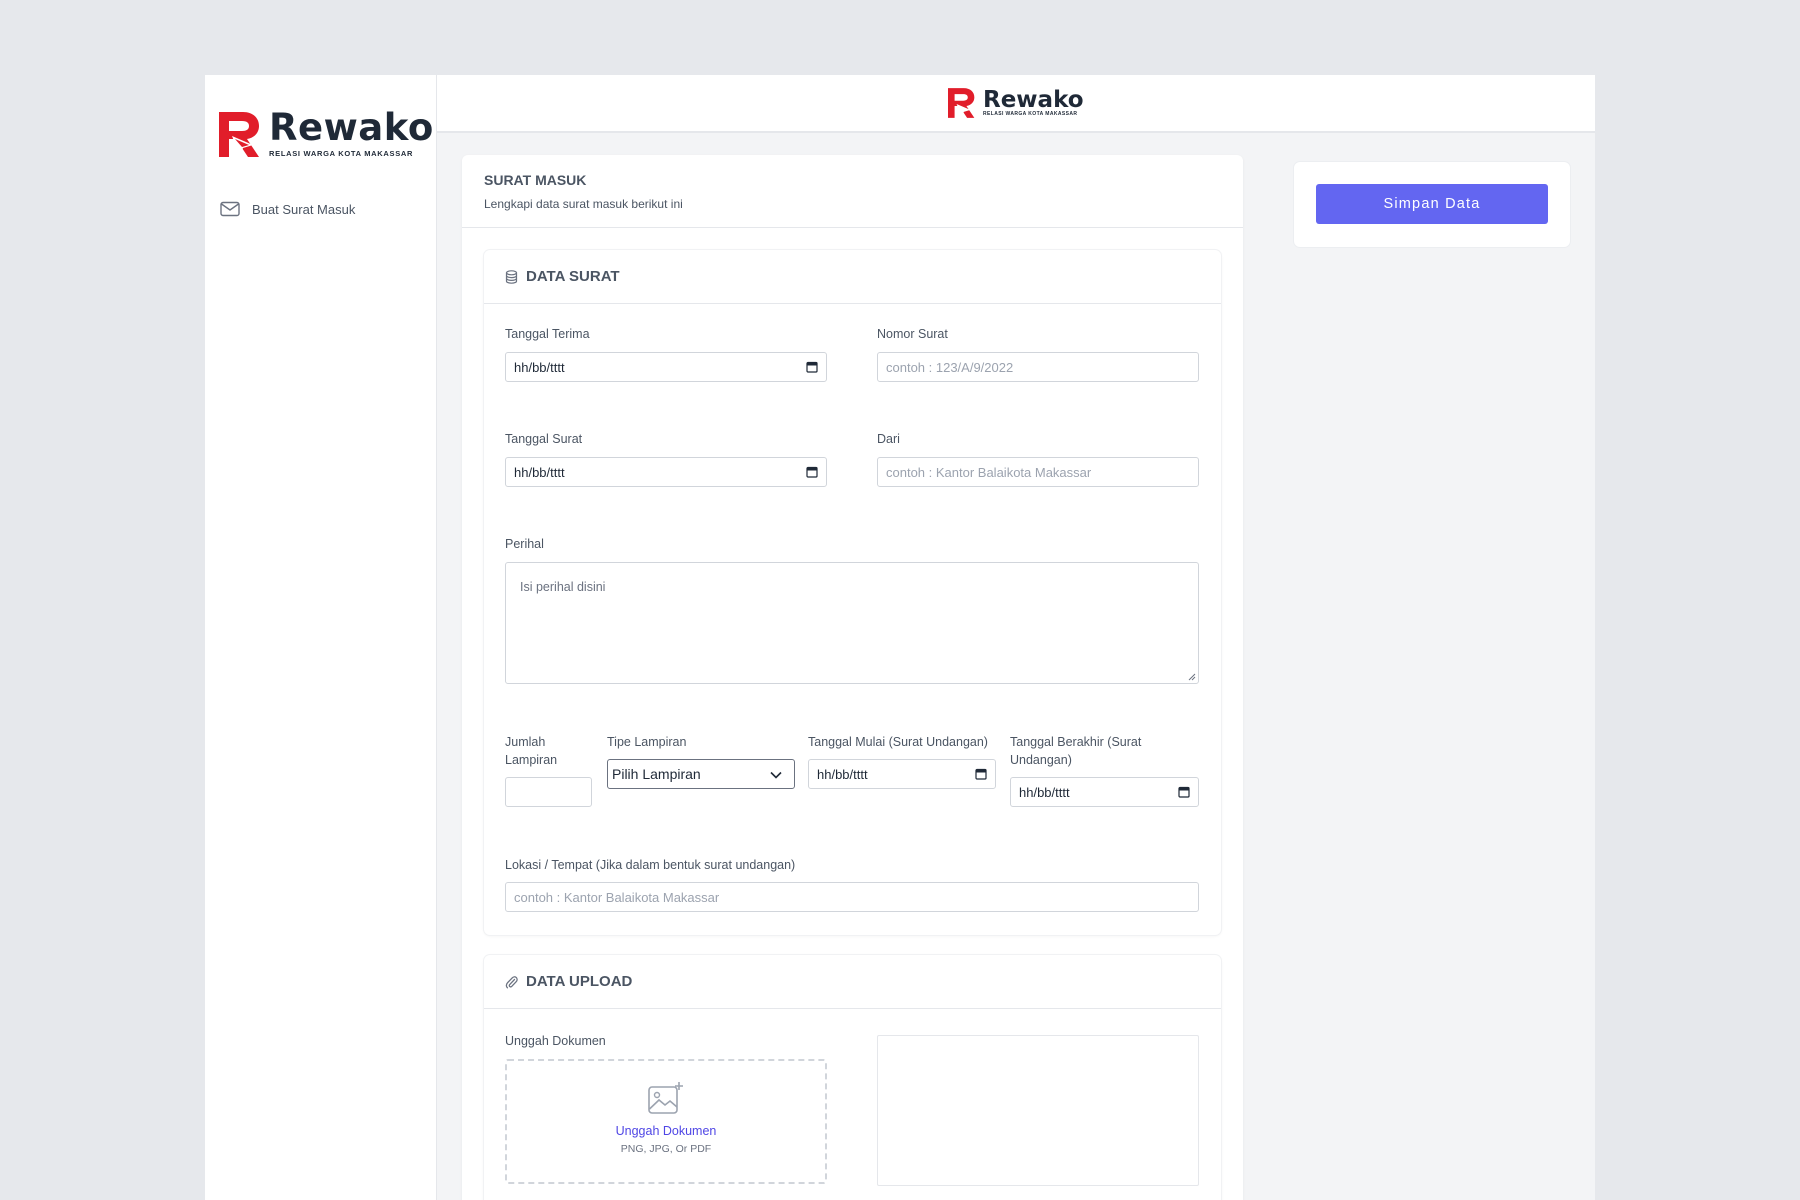 This screenshot has width=1800, height=1200. Describe the element at coordinates (583, 204) in the screenshot. I see `page-subtitle: Lengkapi data surat masuk berikut ini` at that location.